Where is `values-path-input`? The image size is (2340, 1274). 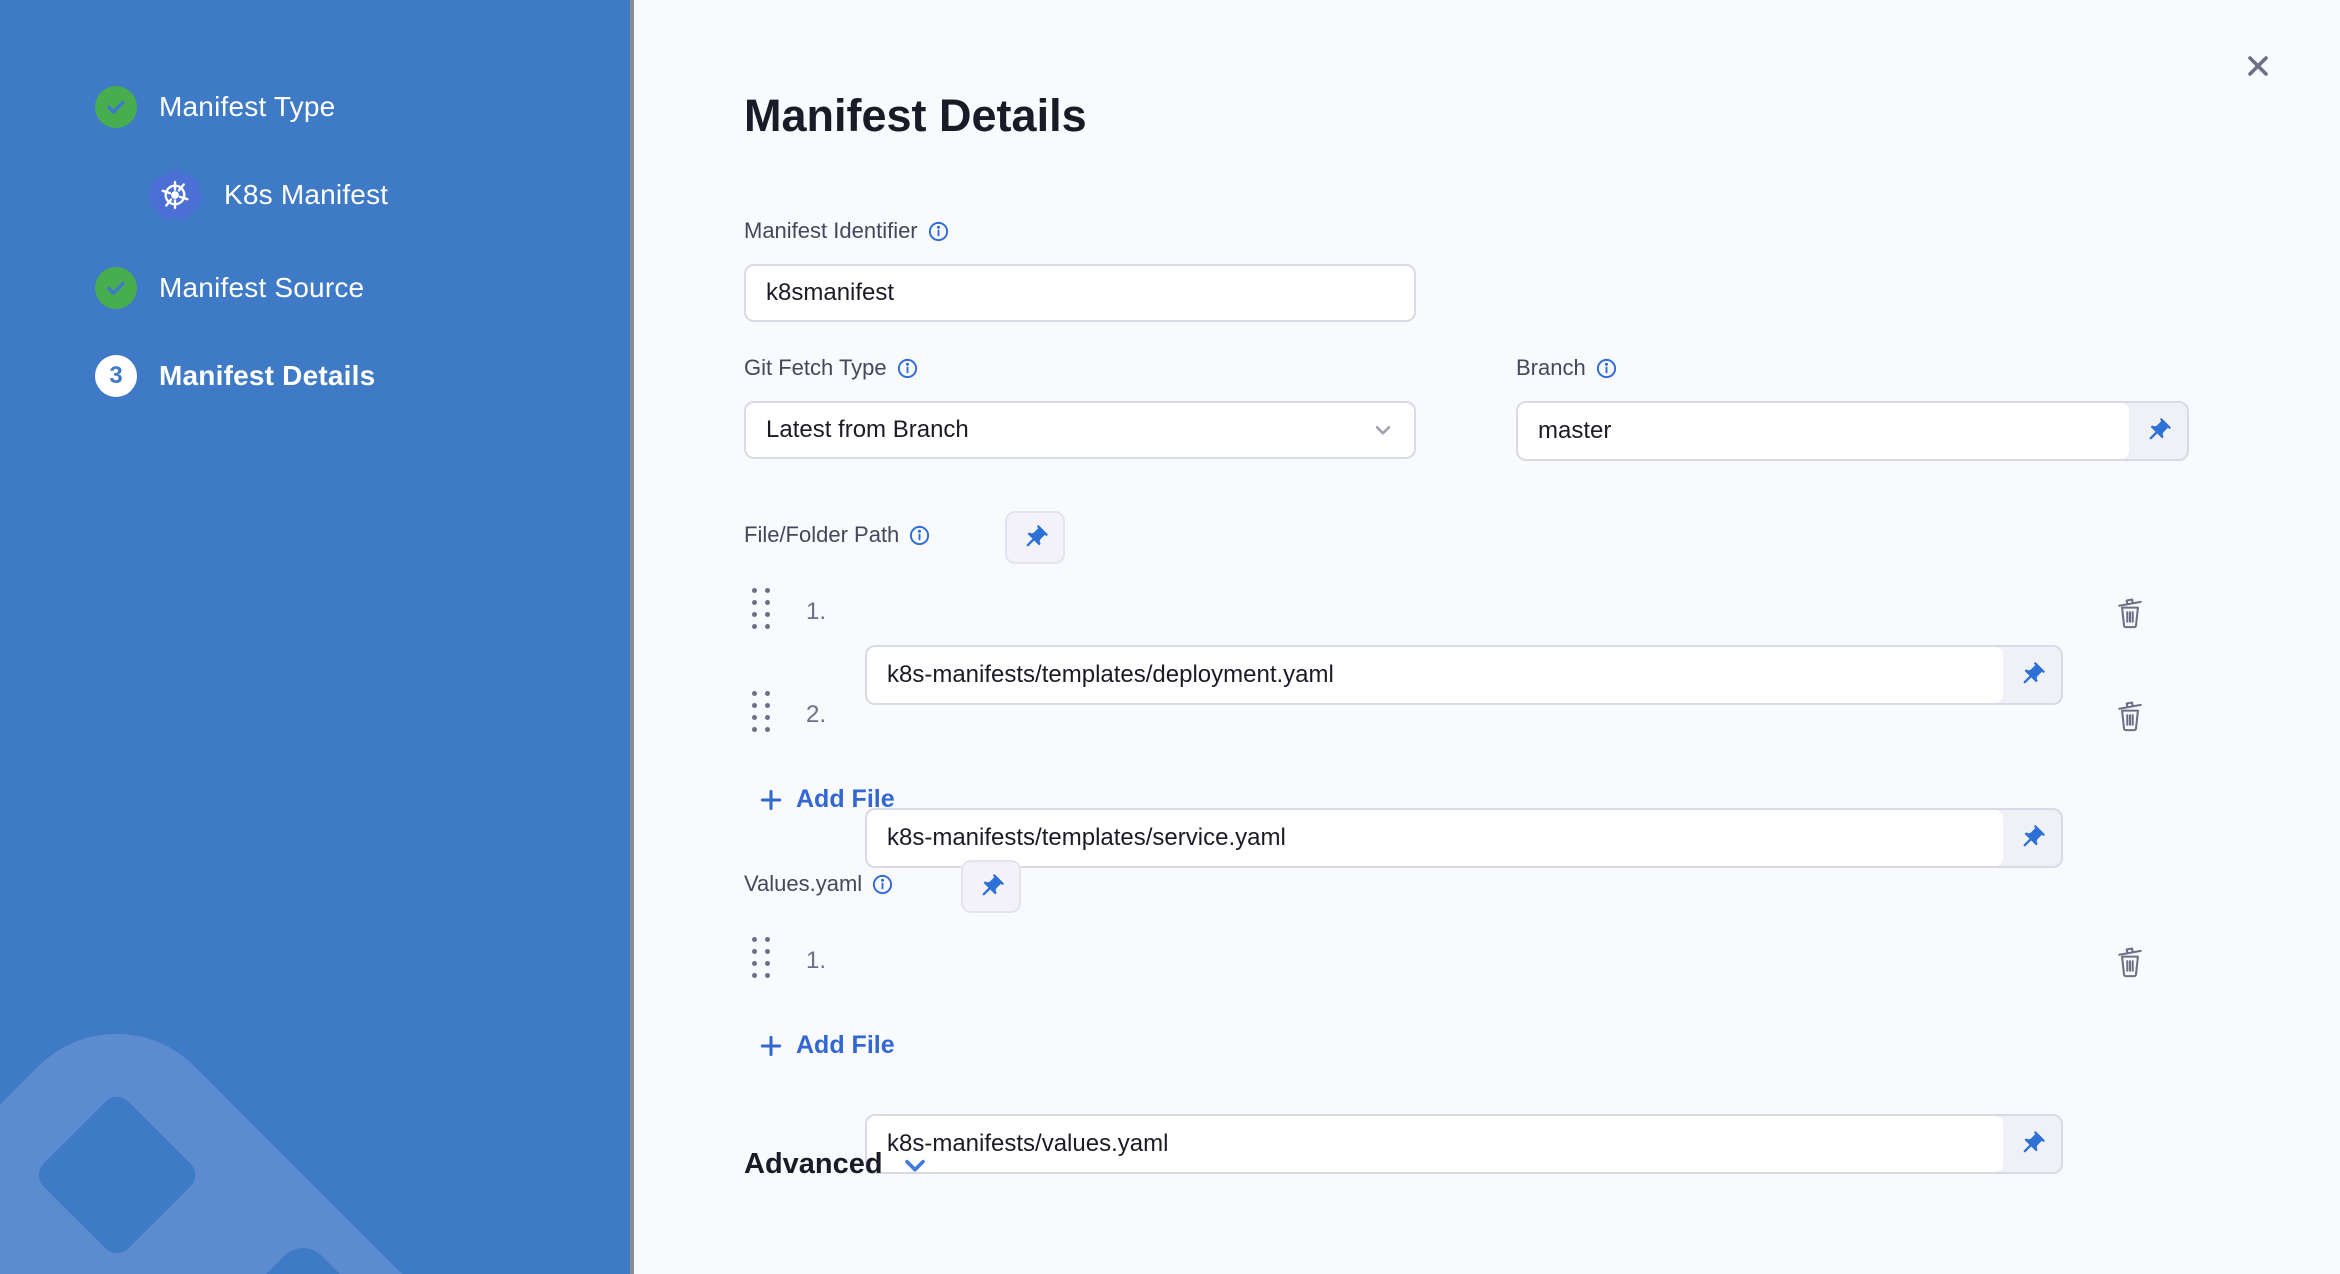
values-path-input is located at coordinates (1435, 1144).